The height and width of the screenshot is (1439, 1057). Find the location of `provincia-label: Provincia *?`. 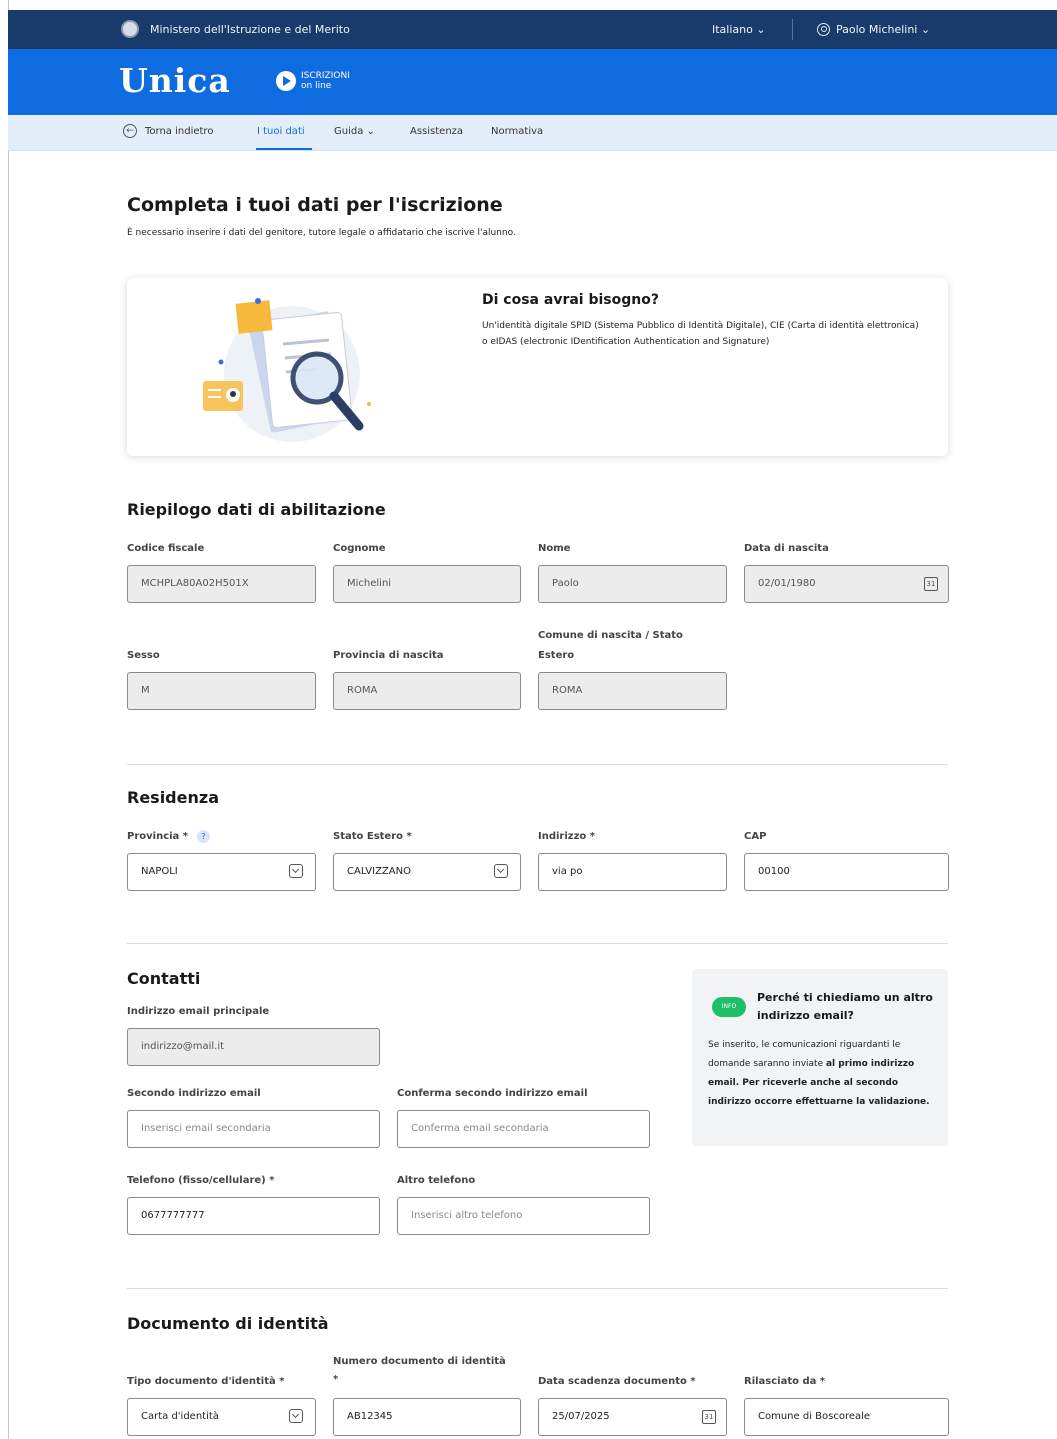

provincia-label: Provincia *? is located at coordinates (169, 836).